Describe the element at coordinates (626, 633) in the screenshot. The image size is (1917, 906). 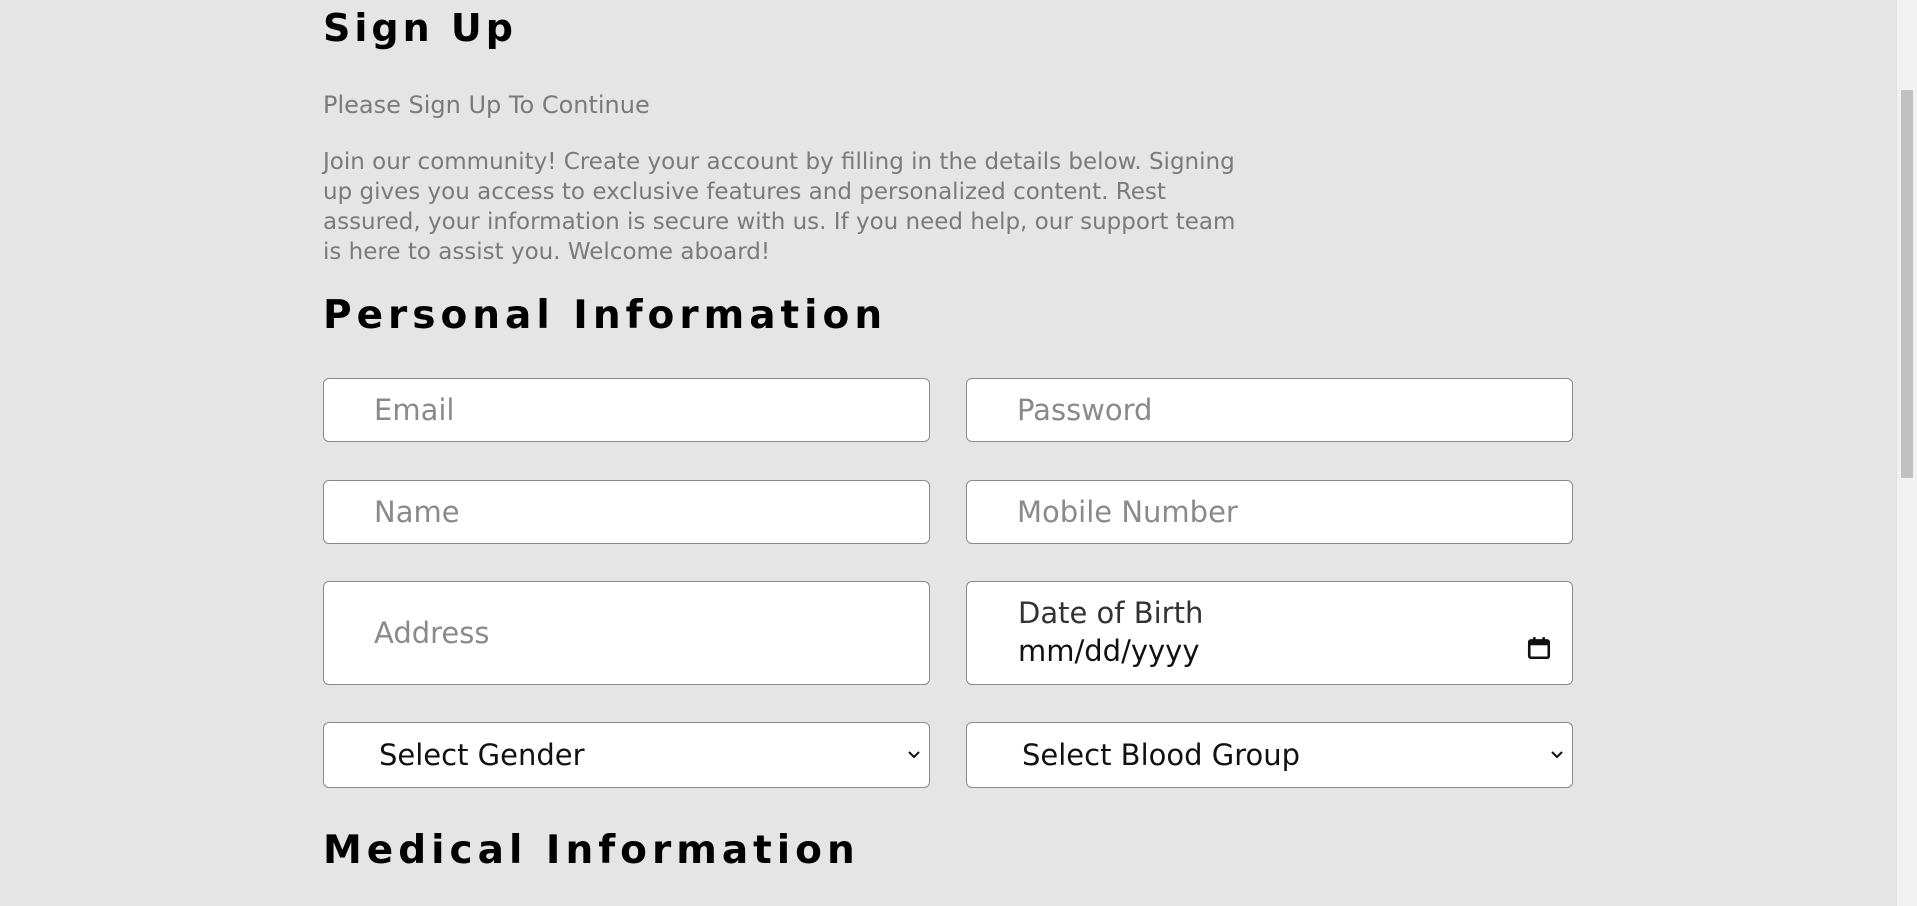
I see `address-field` at that location.